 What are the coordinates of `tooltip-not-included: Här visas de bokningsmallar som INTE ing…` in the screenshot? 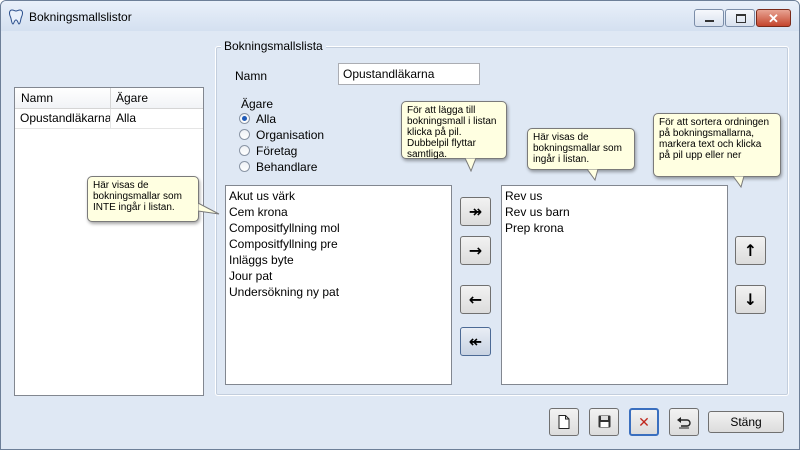 It's located at (143, 199).